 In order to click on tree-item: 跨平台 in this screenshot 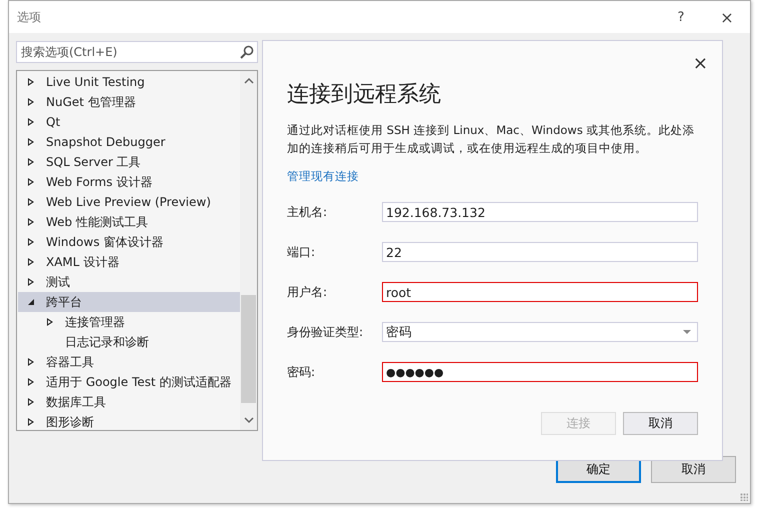, I will do `click(129, 302)`.